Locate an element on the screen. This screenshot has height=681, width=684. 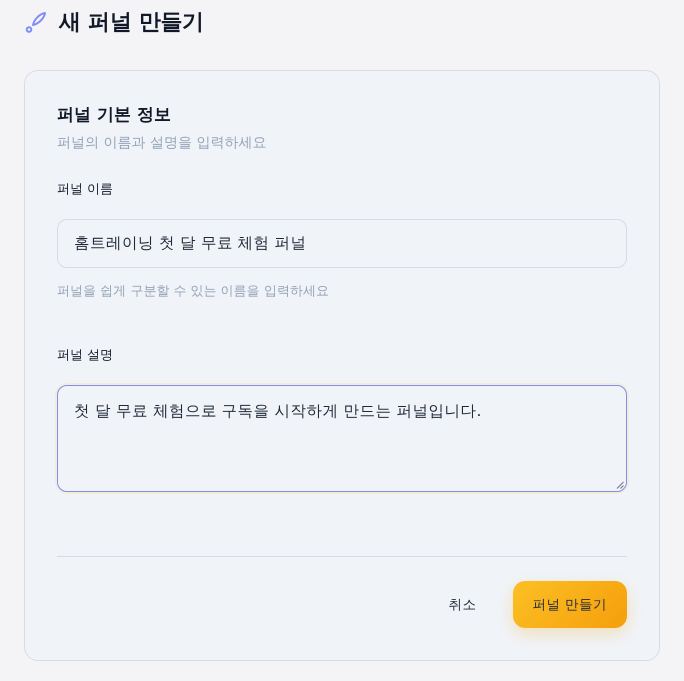
textarea-field: 첫 달 무료 체험으로 구독을 시작하게 만드는 퍼널입니다. is located at coordinates (342, 438).